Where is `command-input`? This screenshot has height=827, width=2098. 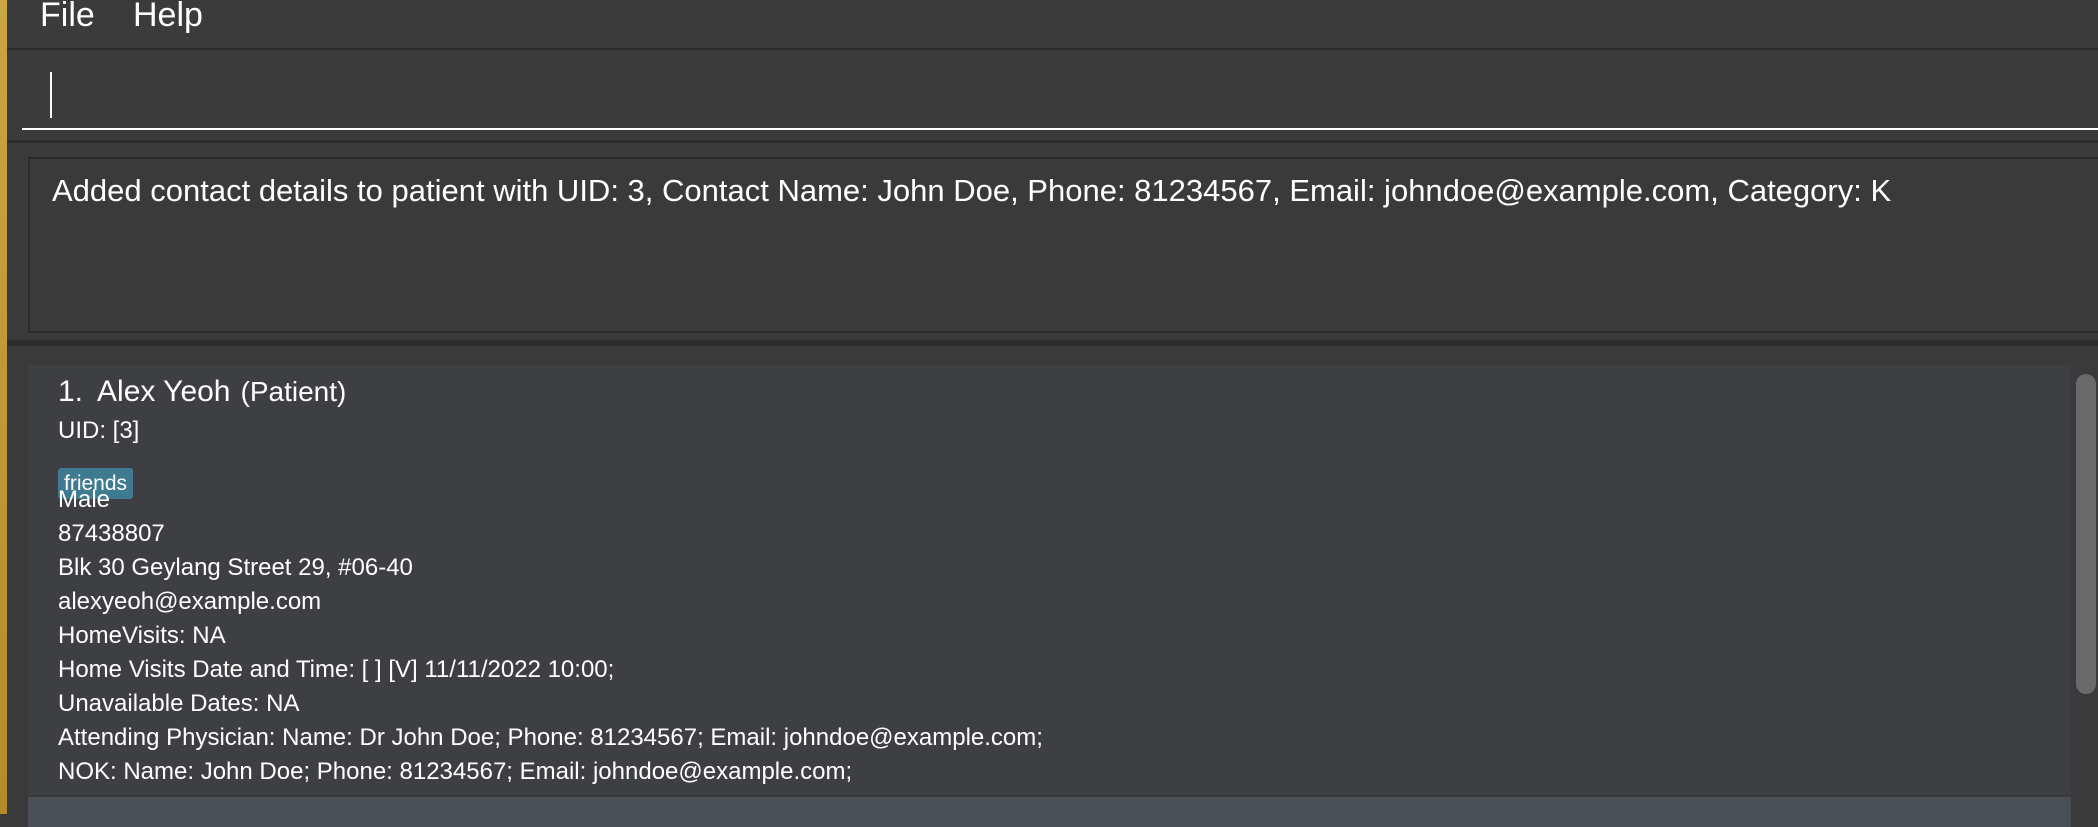
command-input is located at coordinates (1060, 74).